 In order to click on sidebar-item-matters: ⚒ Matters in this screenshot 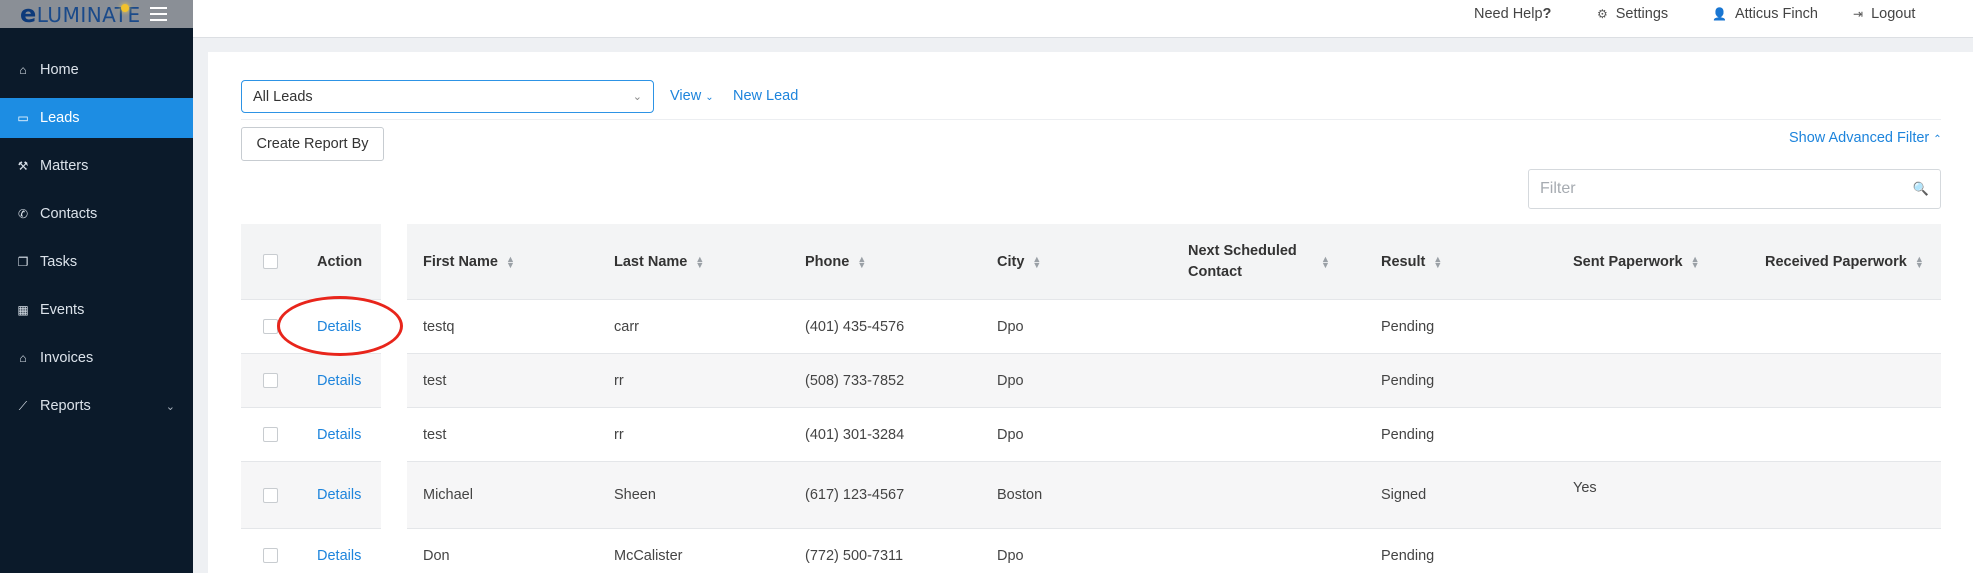, I will do `click(96, 166)`.